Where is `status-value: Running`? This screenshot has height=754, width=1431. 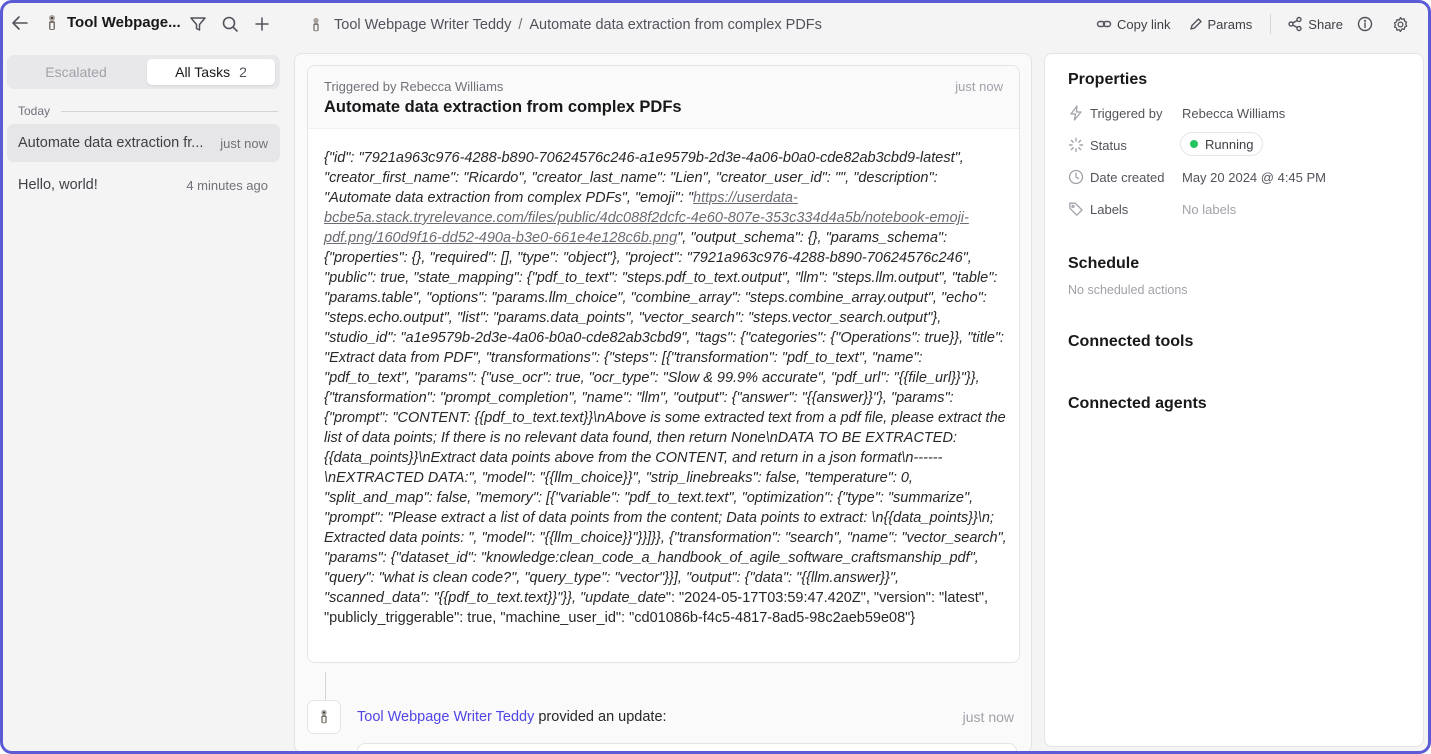
status-value: Running is located at coordinates (1229, 144).